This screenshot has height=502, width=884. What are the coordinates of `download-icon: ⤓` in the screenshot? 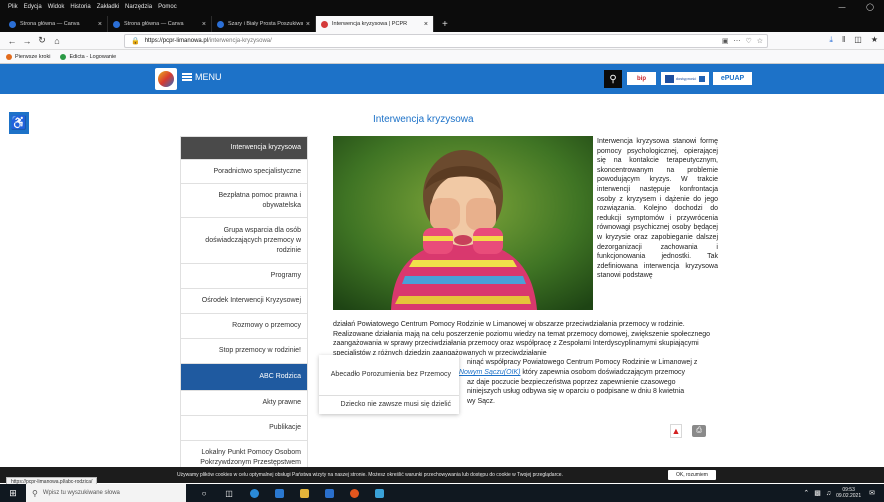 It's located at (831, 40).